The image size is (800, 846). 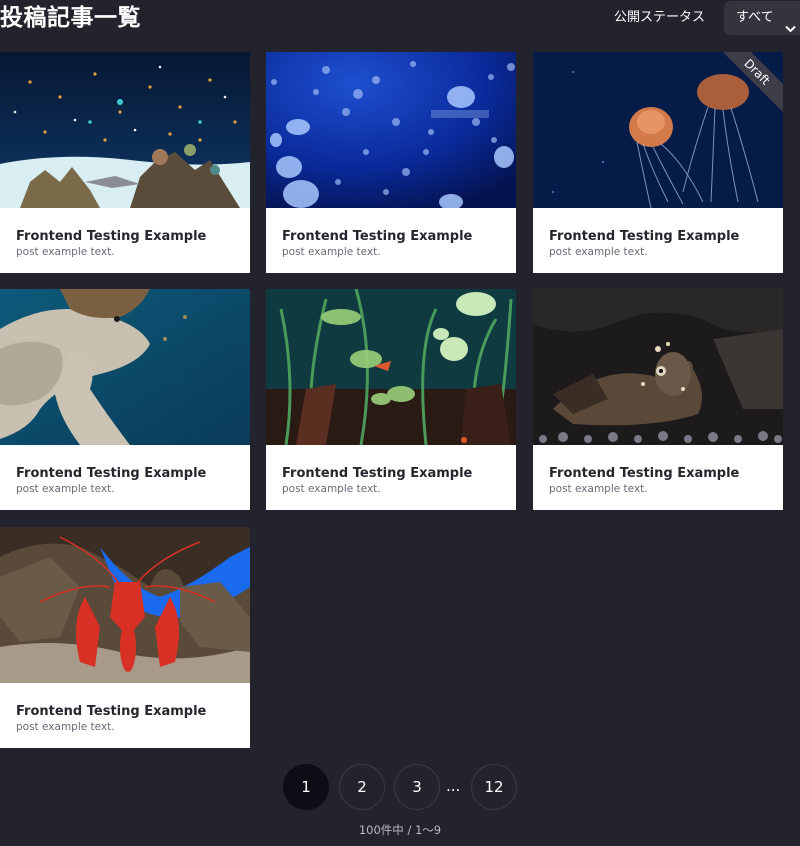 I want to click on page-header: 投稿記事一覧 公開ステータス すべて, so click(x=400, y=18).